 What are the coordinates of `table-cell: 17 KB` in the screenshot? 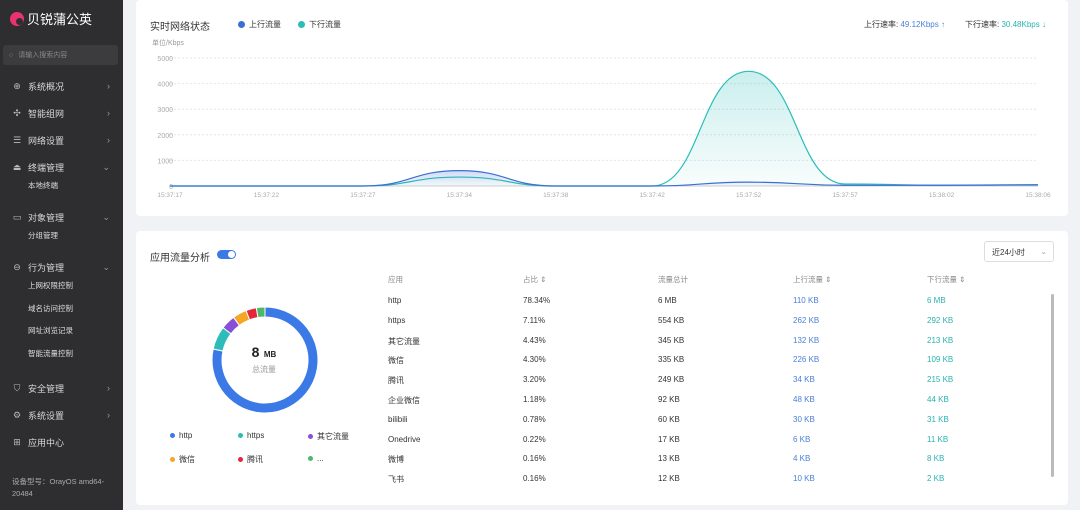 It's located at (669, 439).